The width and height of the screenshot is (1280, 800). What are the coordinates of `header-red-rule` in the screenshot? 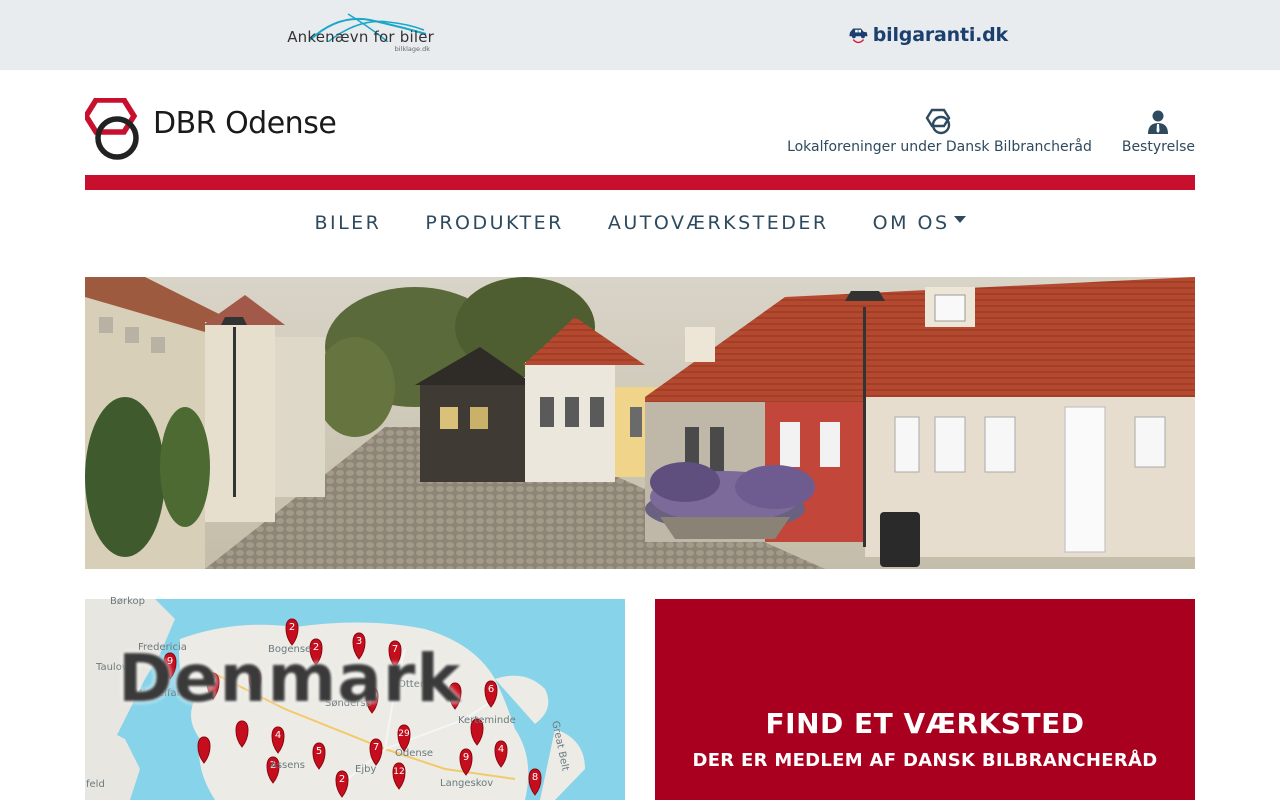 It's located at (640, 182).